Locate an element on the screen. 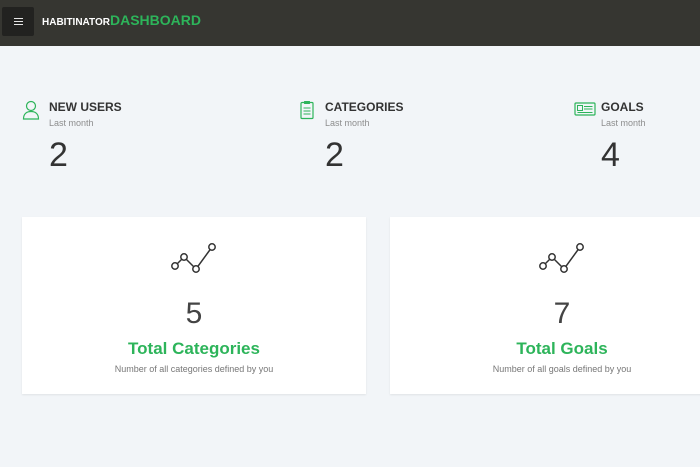  ticket-icon is located at coordinates (585, 109).